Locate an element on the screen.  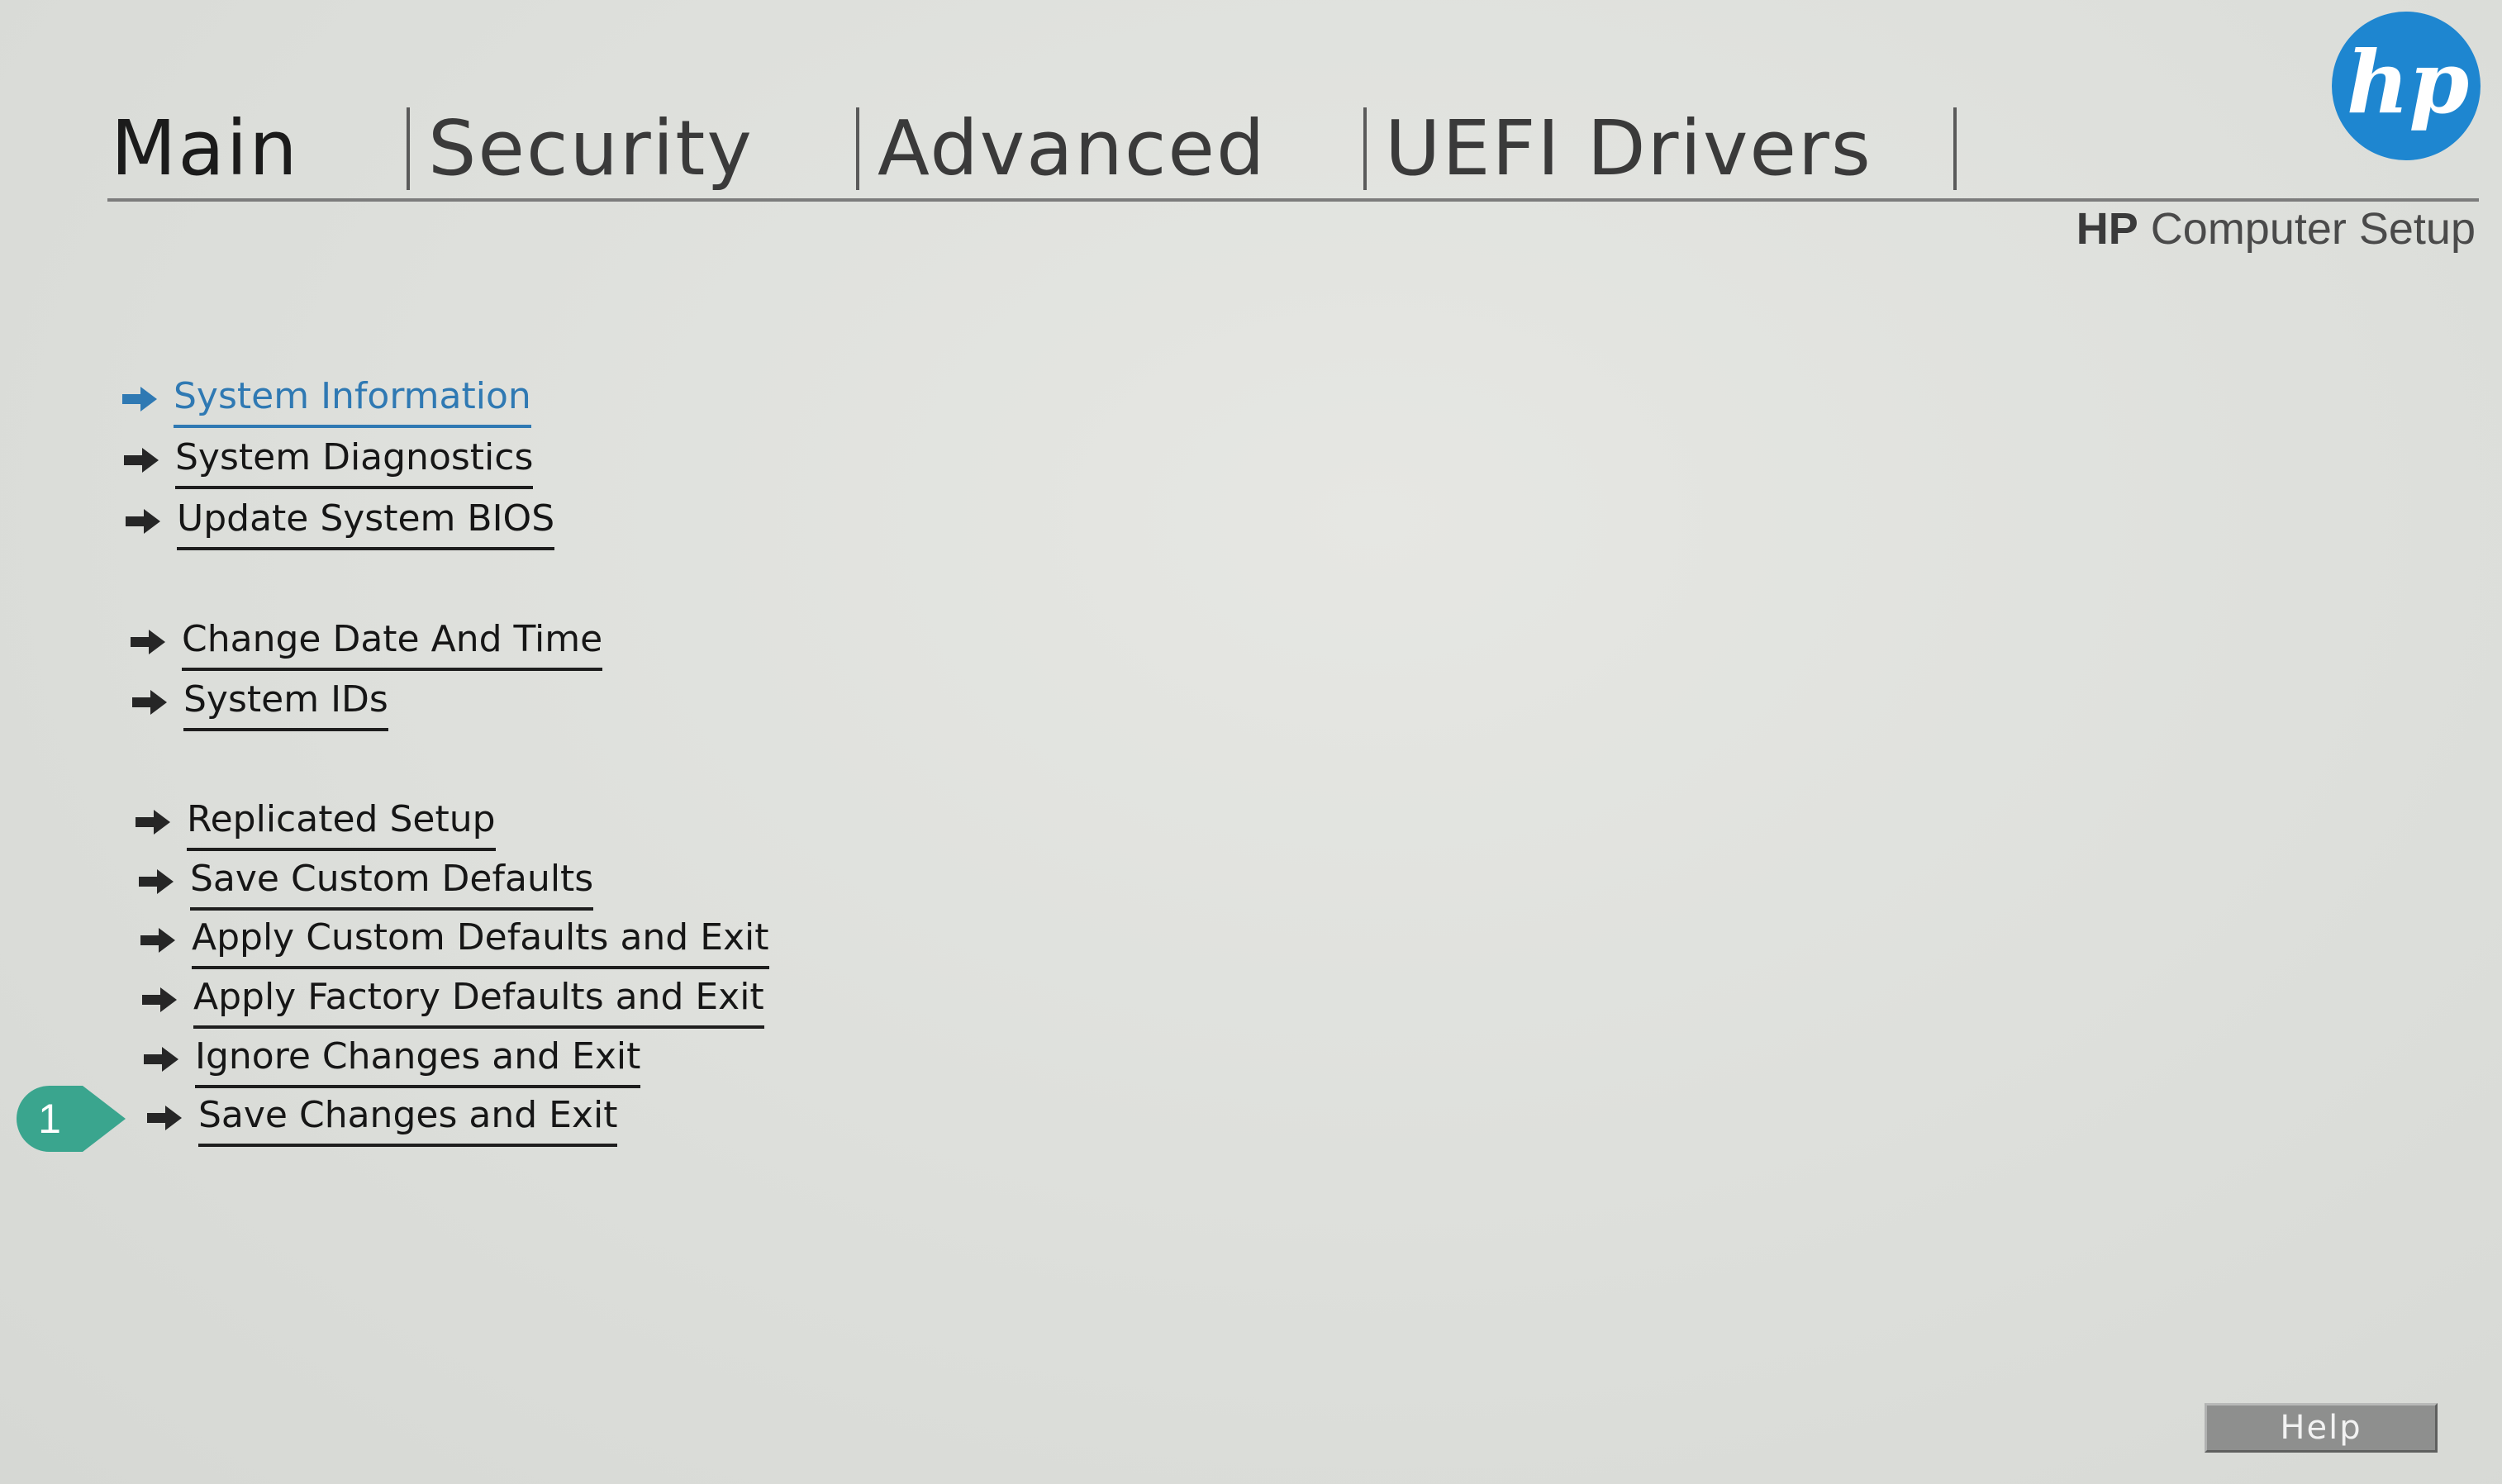
menu-item-label: Apply Factory Defaults and Exit is located at coordinates (478, 1000).